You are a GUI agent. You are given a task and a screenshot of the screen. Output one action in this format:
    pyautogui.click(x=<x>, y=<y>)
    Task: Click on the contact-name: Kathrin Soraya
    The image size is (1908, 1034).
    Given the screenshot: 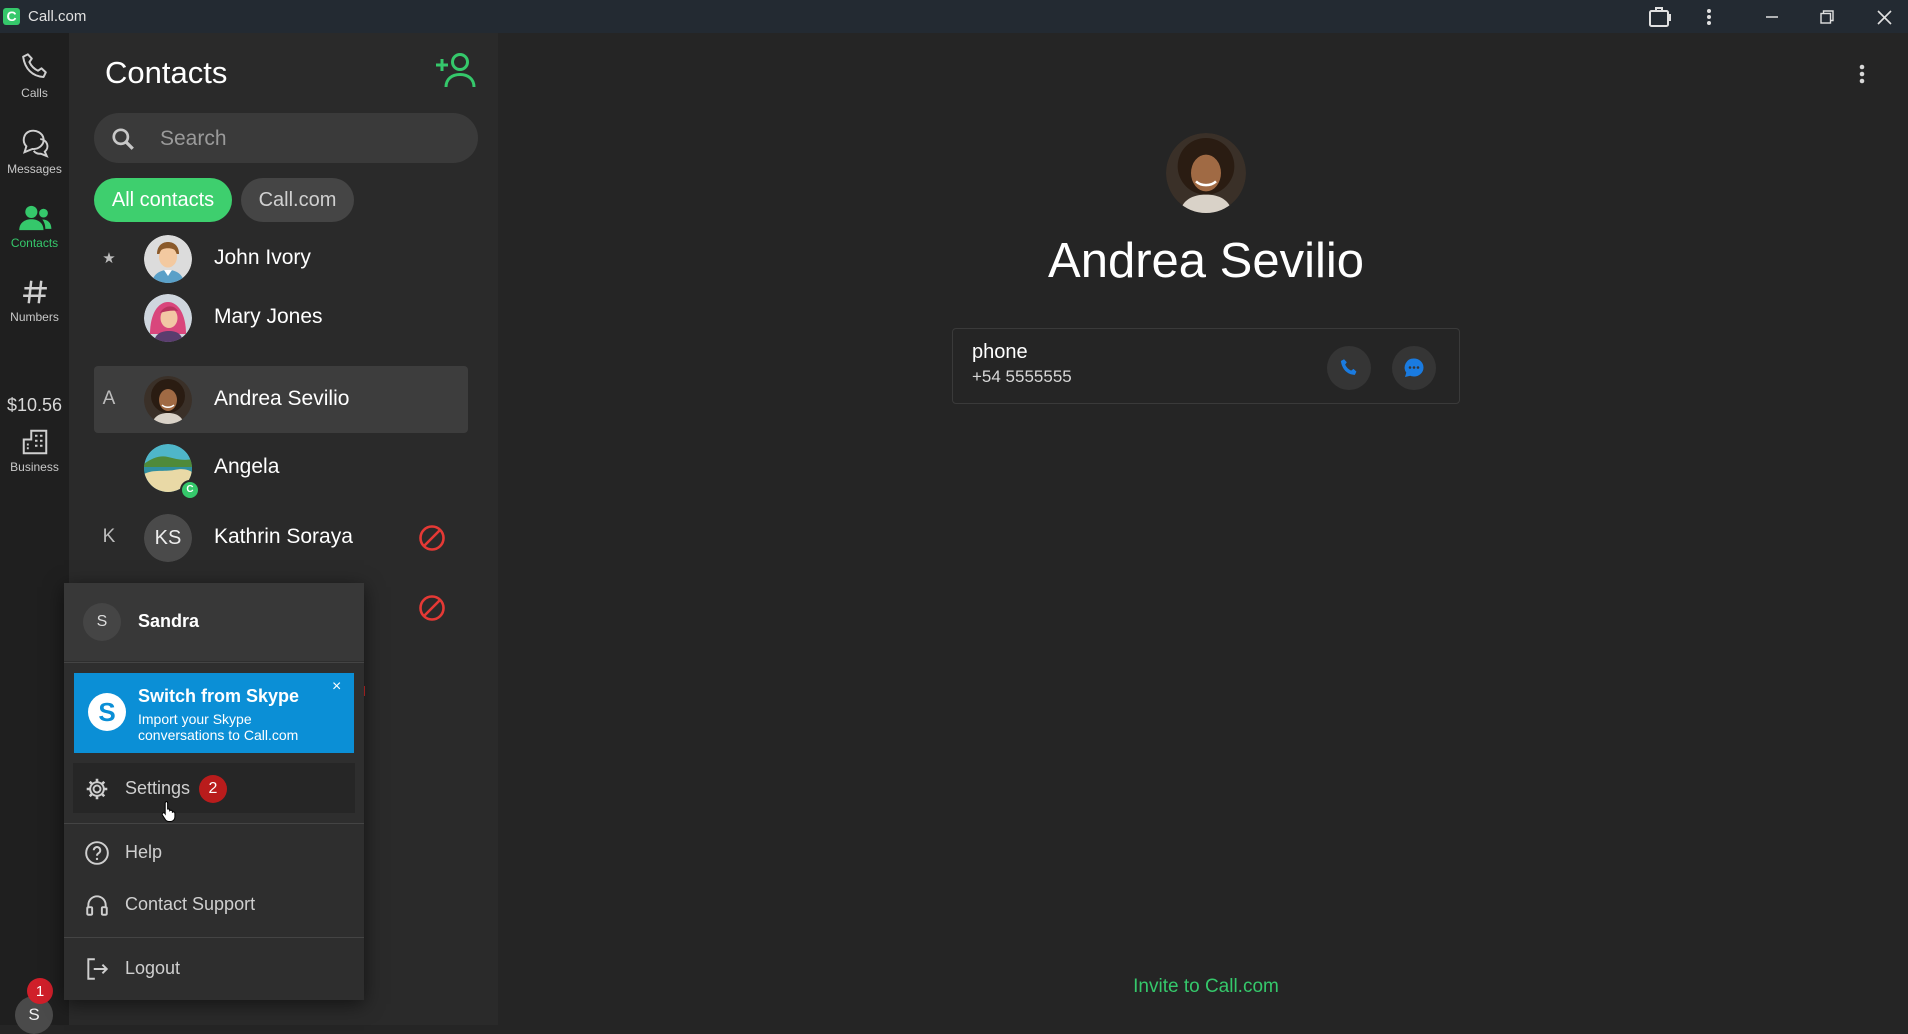 What is the action you would take?
    pyautogui.click(x=283, y=536)
    